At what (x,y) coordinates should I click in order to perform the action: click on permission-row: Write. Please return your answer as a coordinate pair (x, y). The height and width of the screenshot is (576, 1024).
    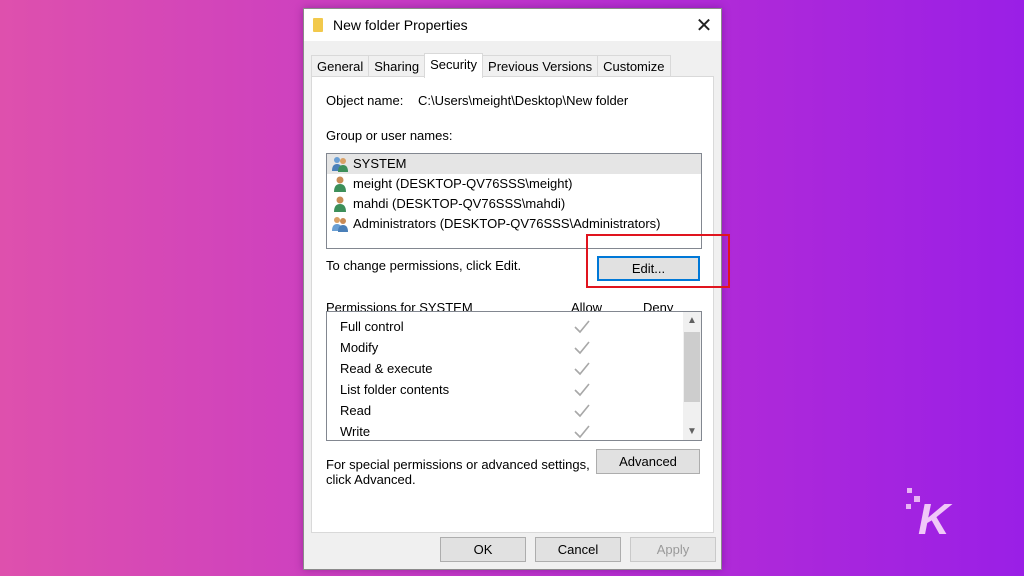
    Looking at the image, I should click on (504, 431).